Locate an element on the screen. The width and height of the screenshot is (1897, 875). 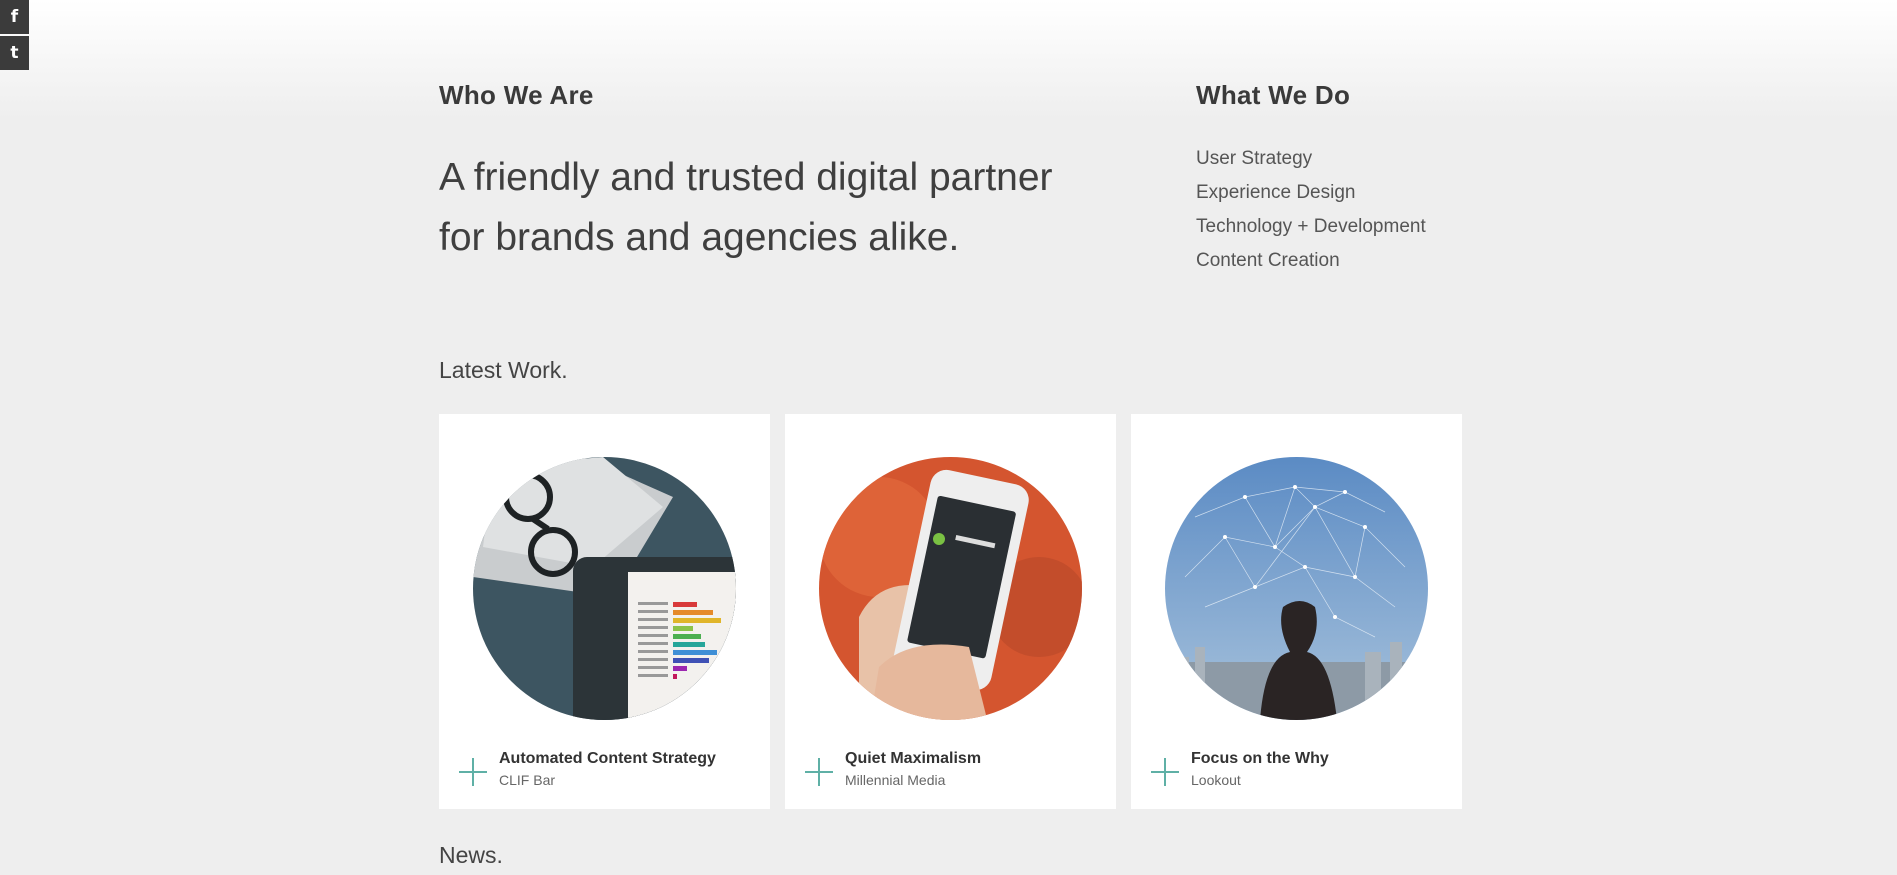
work-card: Automated Content Strategy CLIF Bar is located at coordinates (604, 611).